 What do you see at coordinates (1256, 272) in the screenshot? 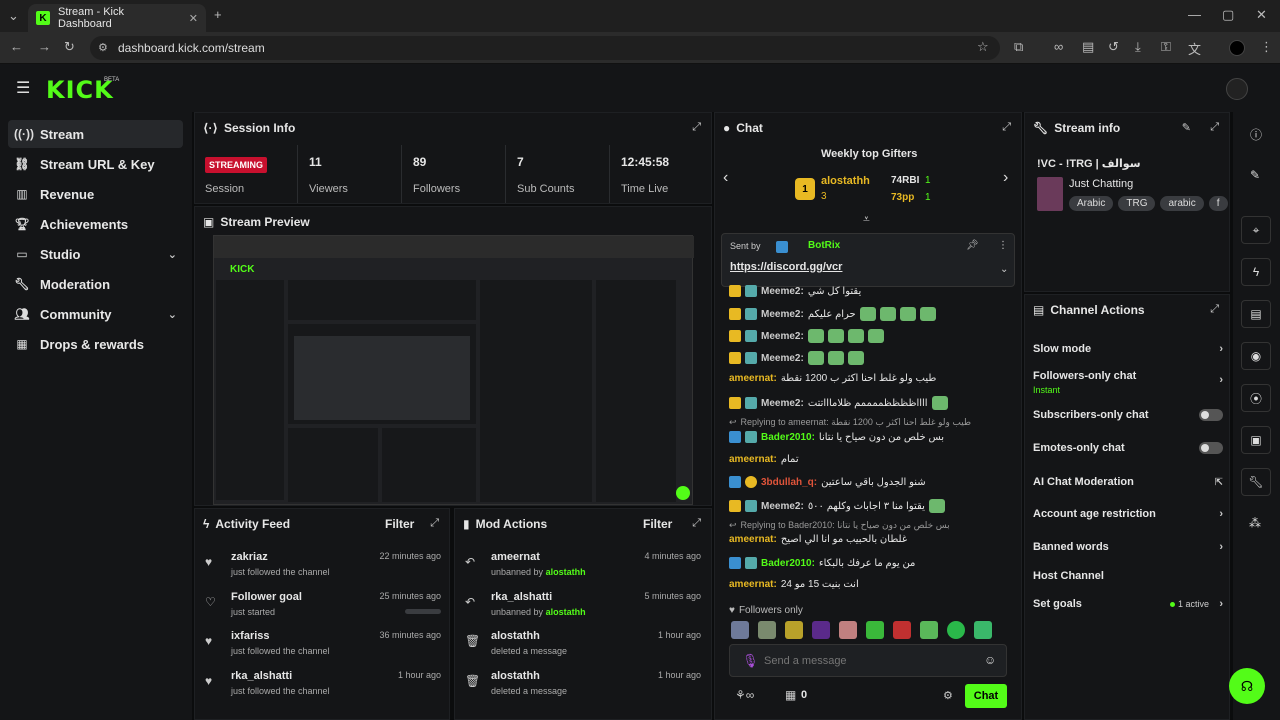
I see `lightning-icon: ϟ` at bounding box center [1256, 272].